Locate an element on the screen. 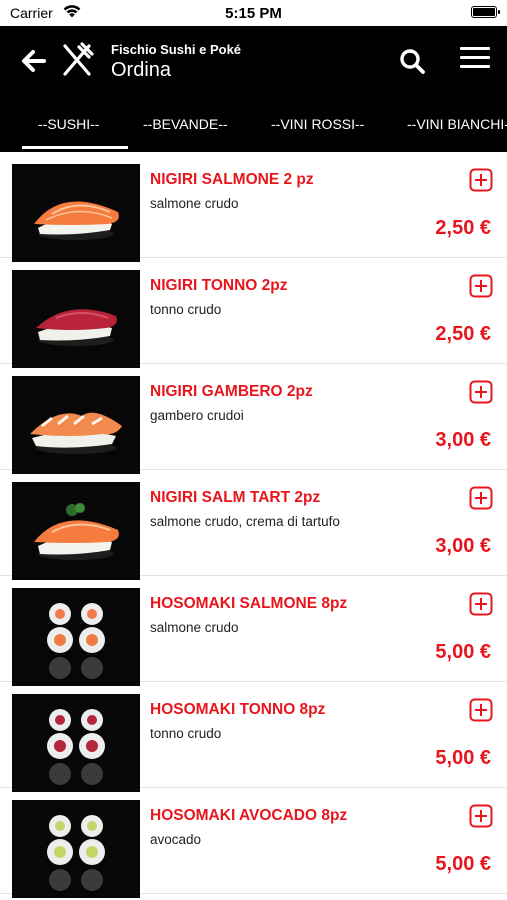 The width and height of the screenshot is (507, 900). fork-knife-icon is located at coordinates (78, 59).